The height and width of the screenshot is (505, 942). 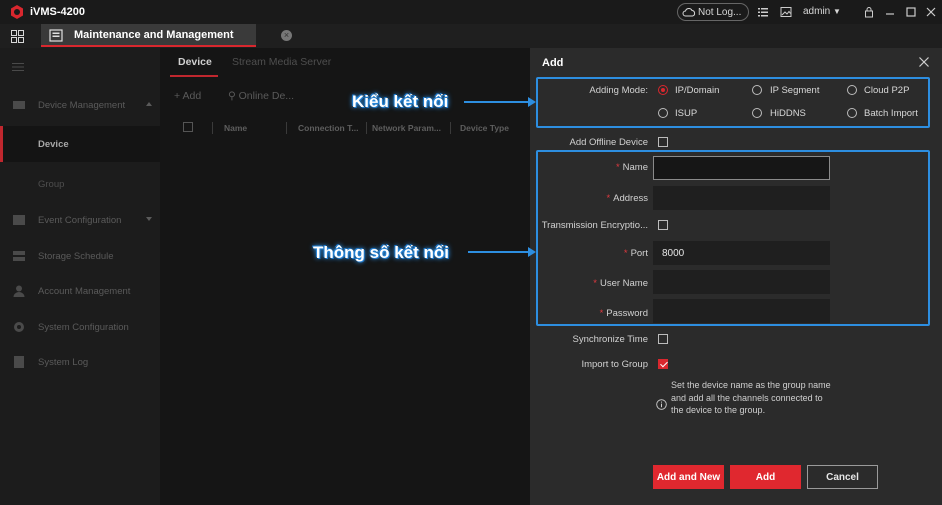 I want to click on mode-cloud-p2p-radio, so click(x=852, y=90).